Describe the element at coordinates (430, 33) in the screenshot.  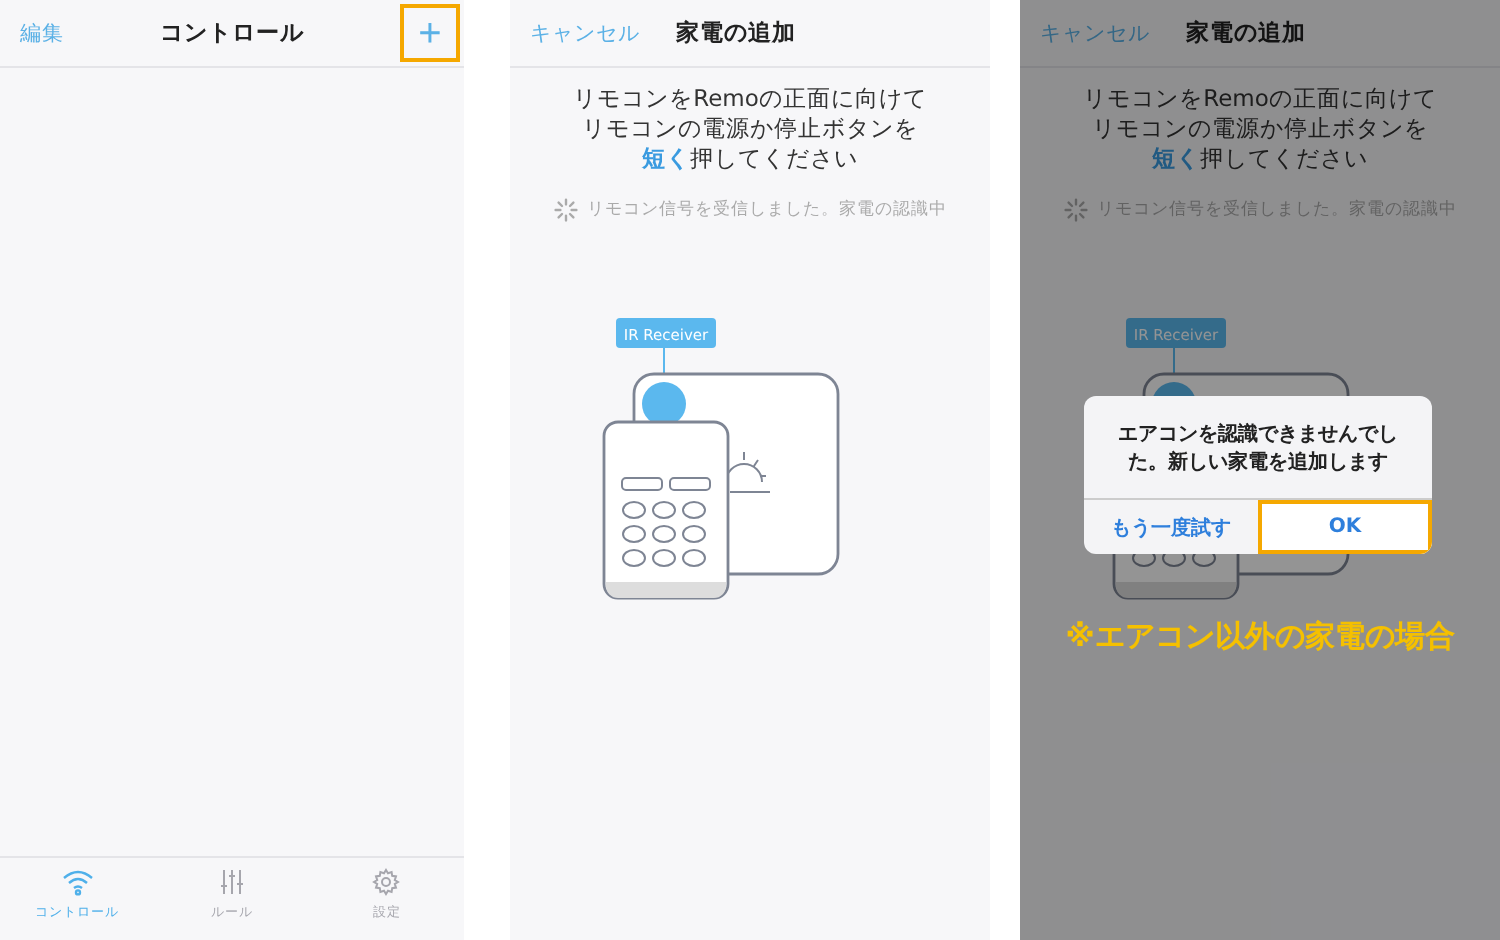
I see `add-button: +` at that location.